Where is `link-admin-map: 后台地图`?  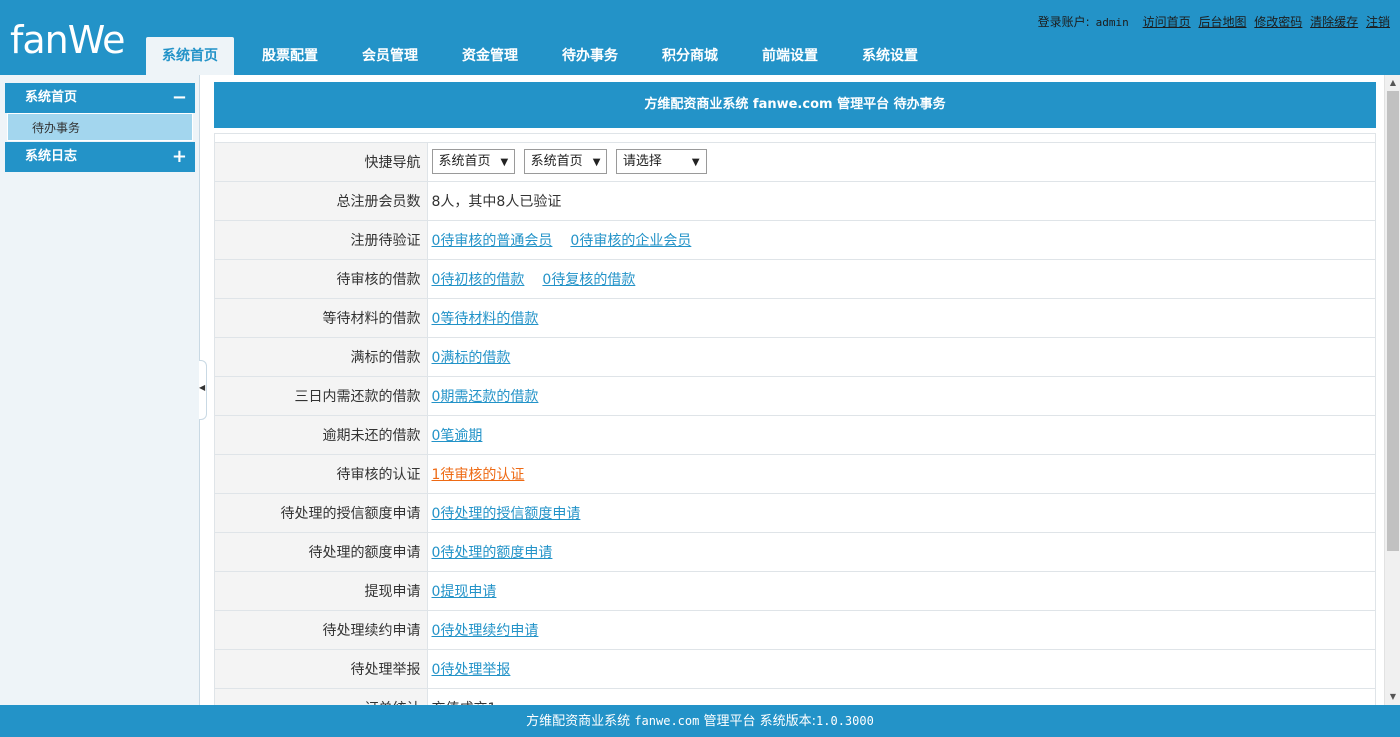
link-admin-map: 后台地图 is located at coordinates (1222, 22).